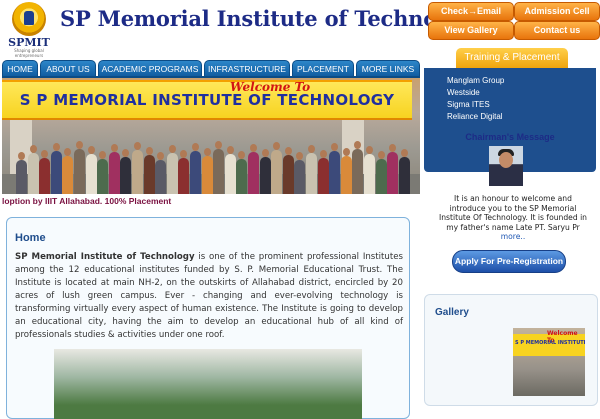  Describe the element at coordinates (20, 68) in the screenshot. I see `nav-home: HOME` at that location.